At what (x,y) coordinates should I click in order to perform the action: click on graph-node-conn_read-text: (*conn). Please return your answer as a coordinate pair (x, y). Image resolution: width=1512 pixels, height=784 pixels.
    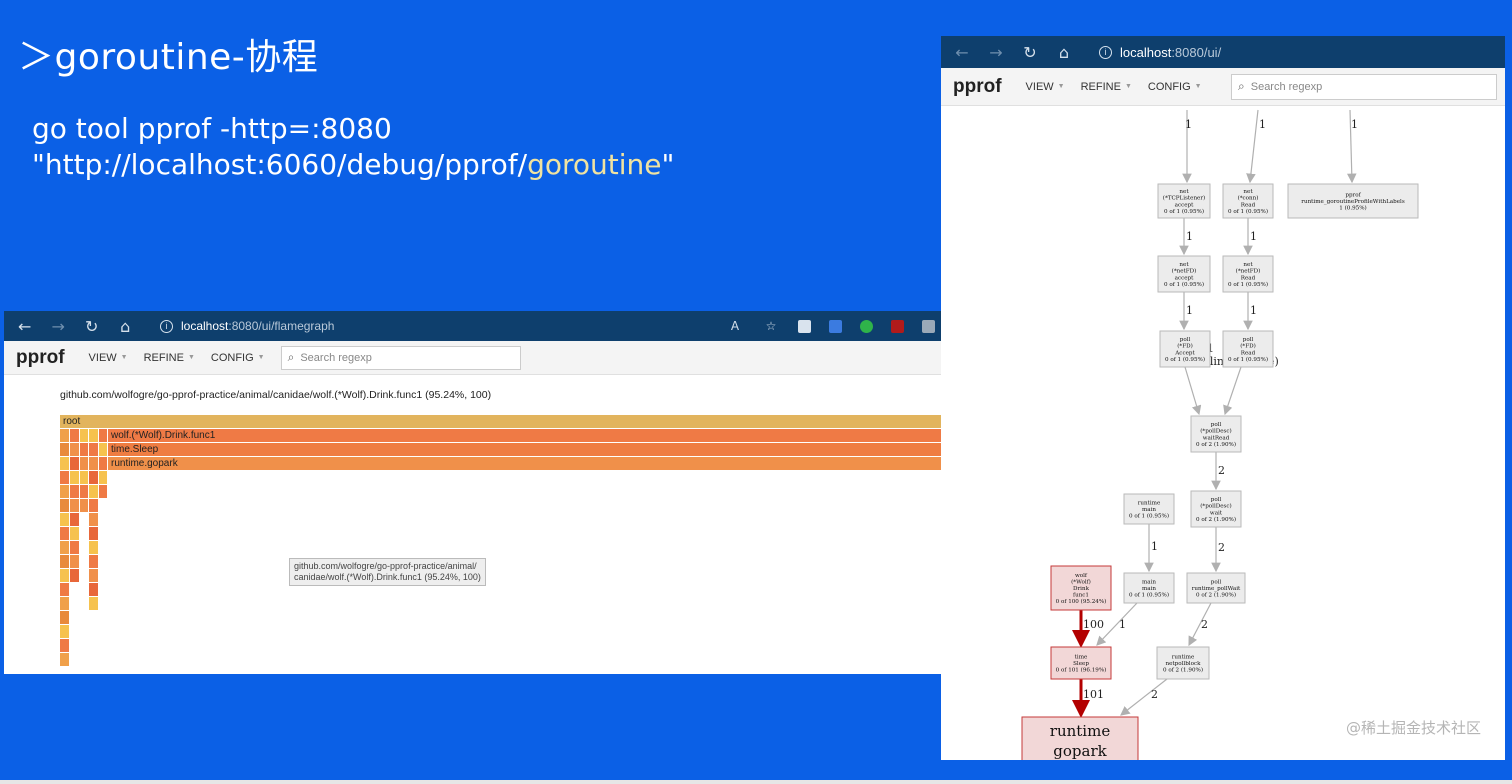
    Looking at the image, I should click on (1248, 198).